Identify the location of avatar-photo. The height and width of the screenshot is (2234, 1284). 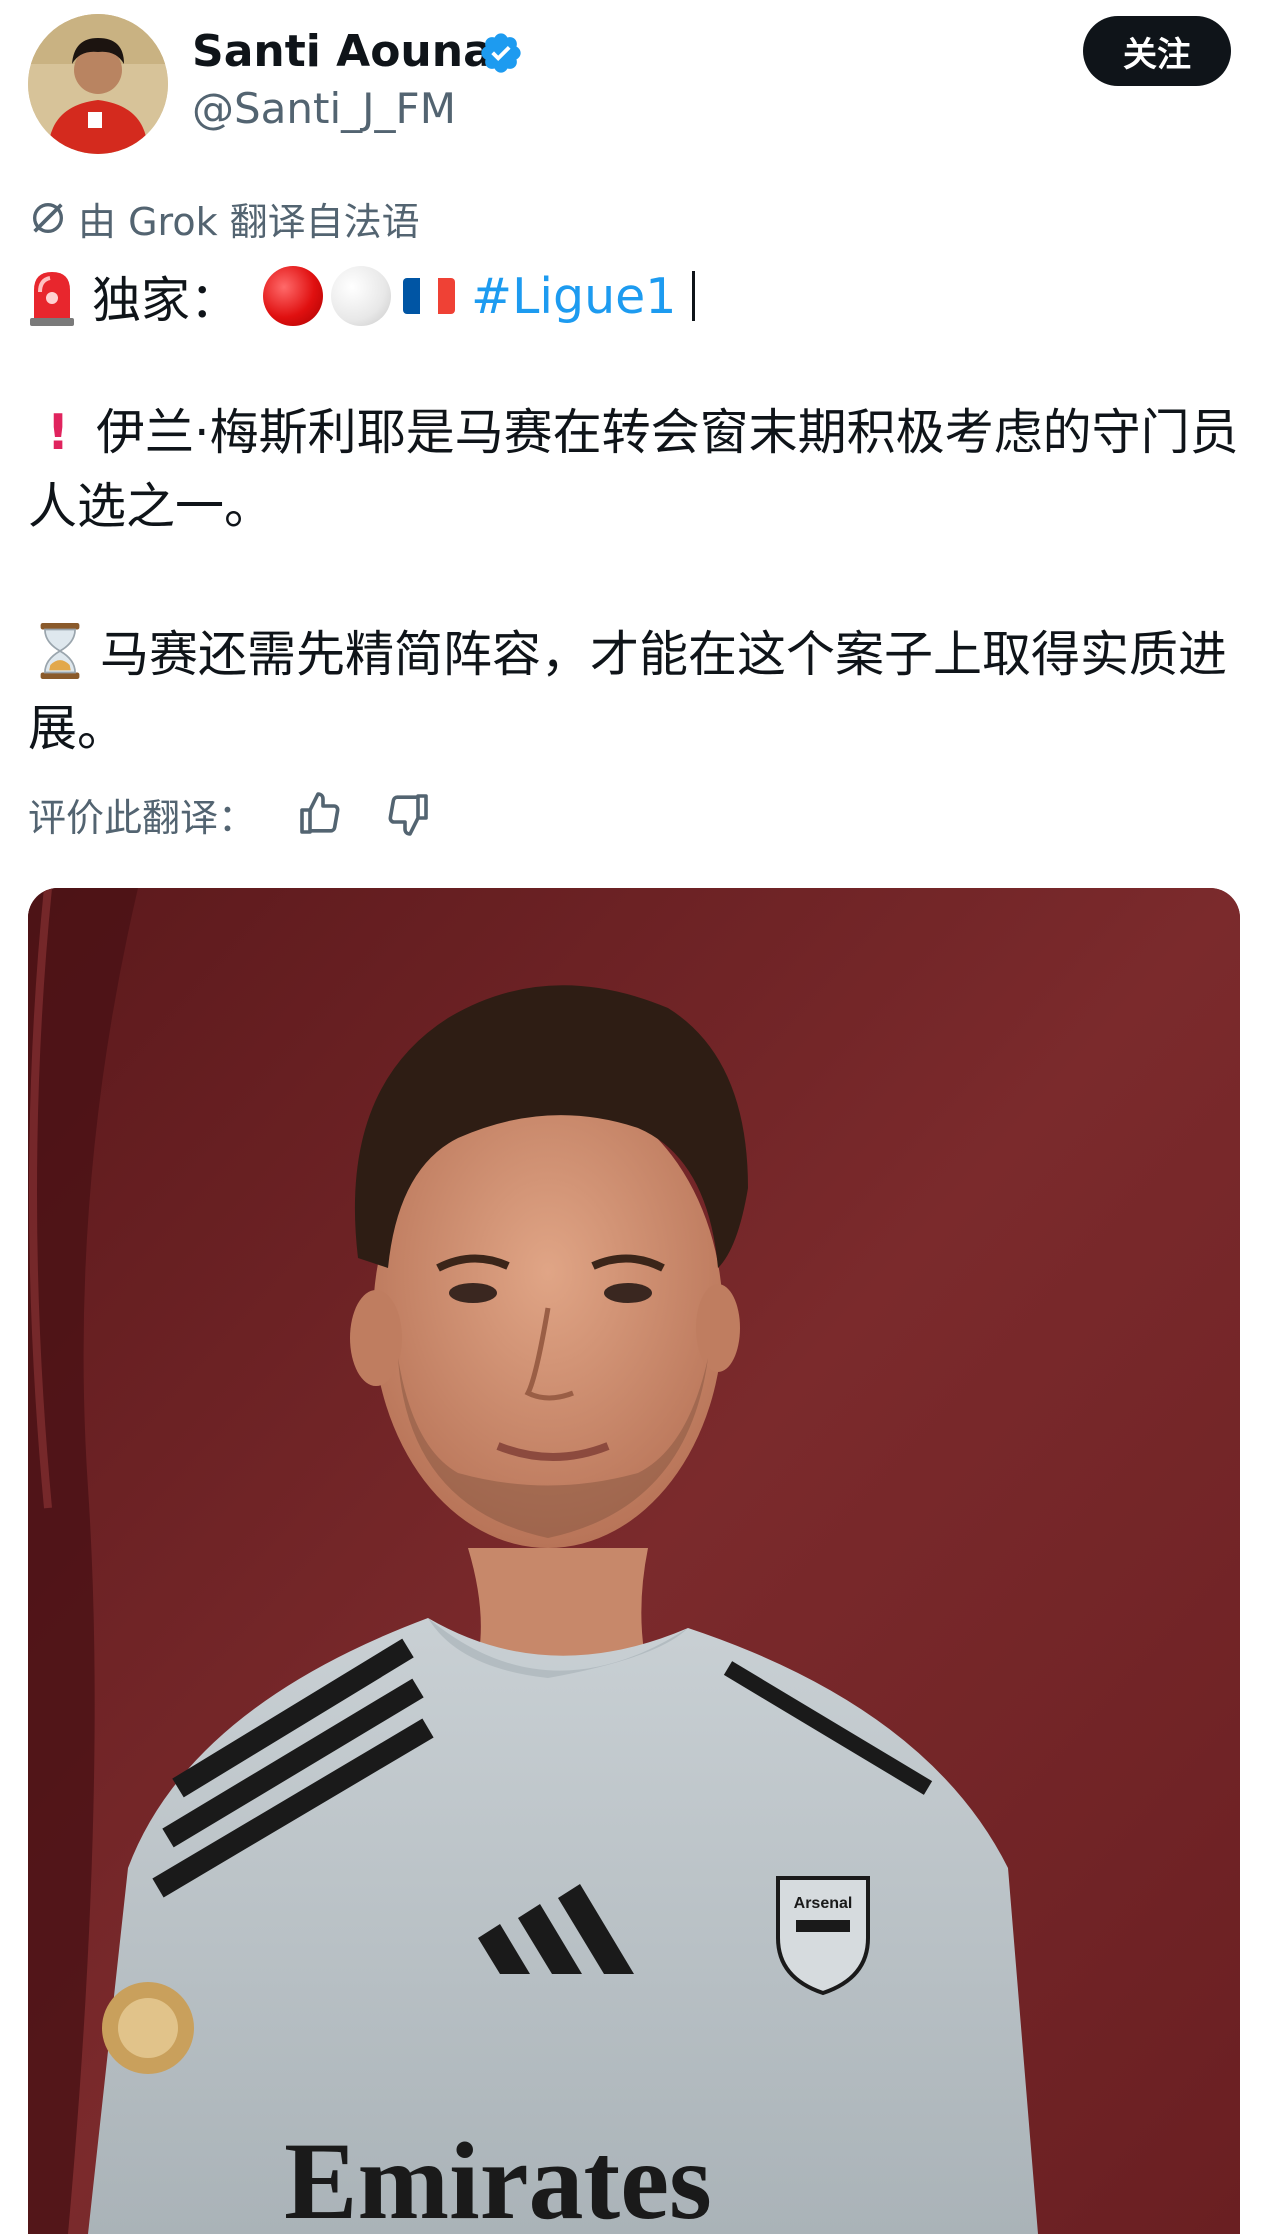
(98, 84).